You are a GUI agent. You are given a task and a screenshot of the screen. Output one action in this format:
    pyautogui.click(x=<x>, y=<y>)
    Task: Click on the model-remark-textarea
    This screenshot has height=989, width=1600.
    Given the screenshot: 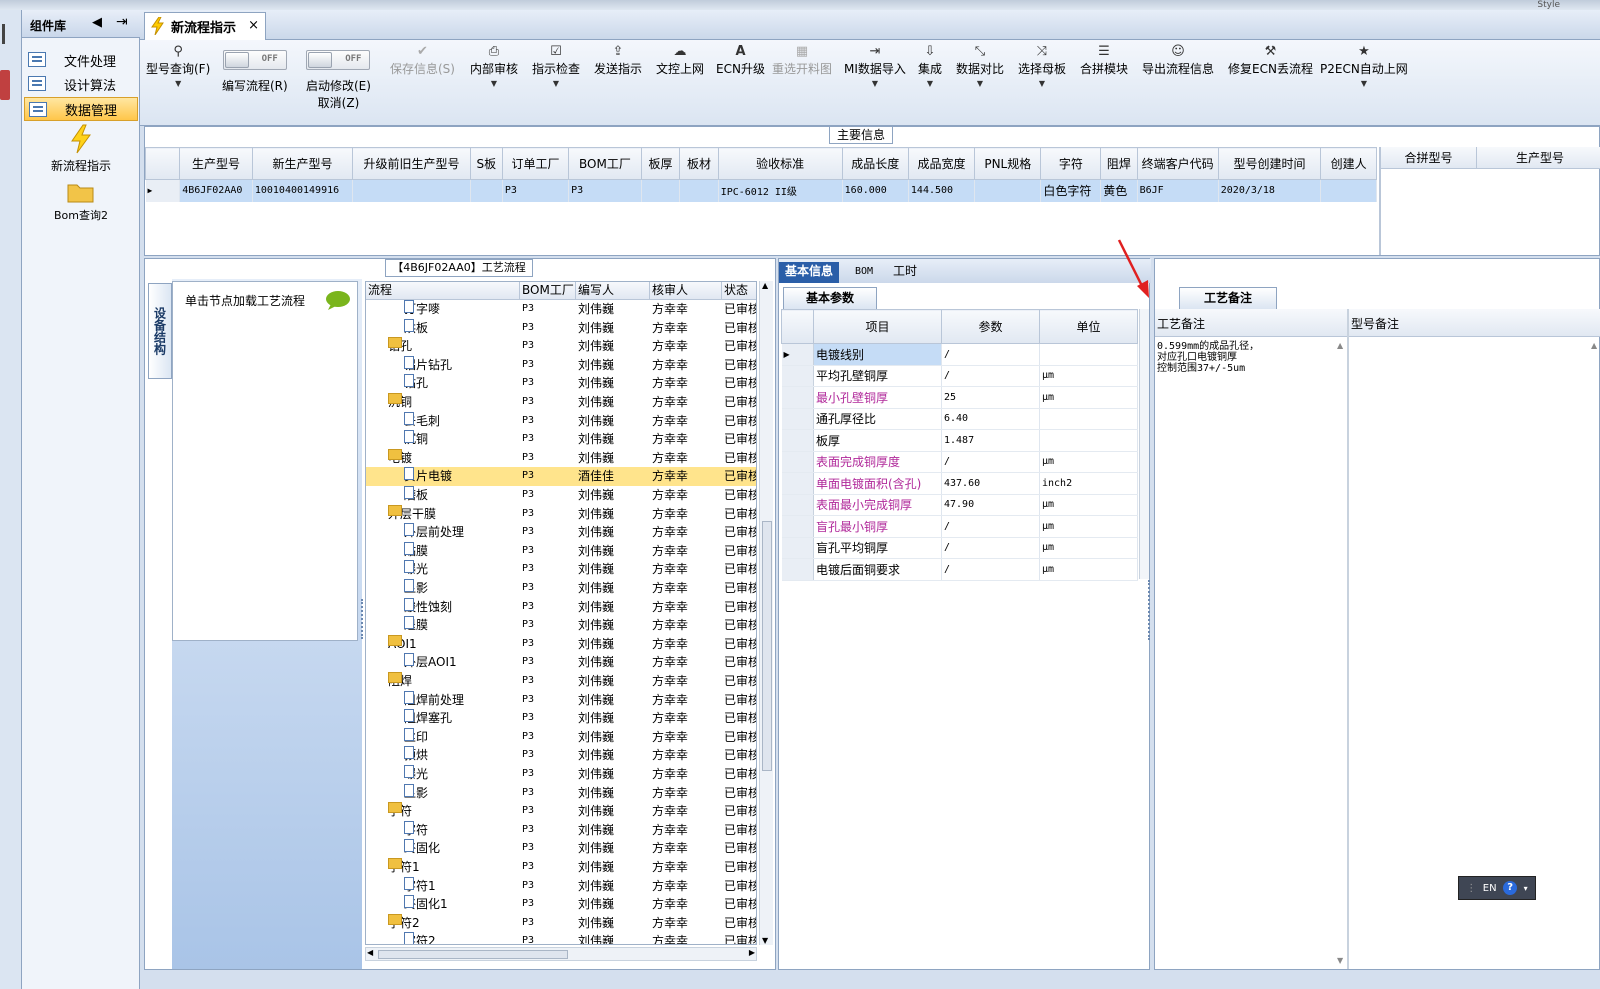 What is the action you would take?
    pyautogui.click(x=1471, y=651)
    